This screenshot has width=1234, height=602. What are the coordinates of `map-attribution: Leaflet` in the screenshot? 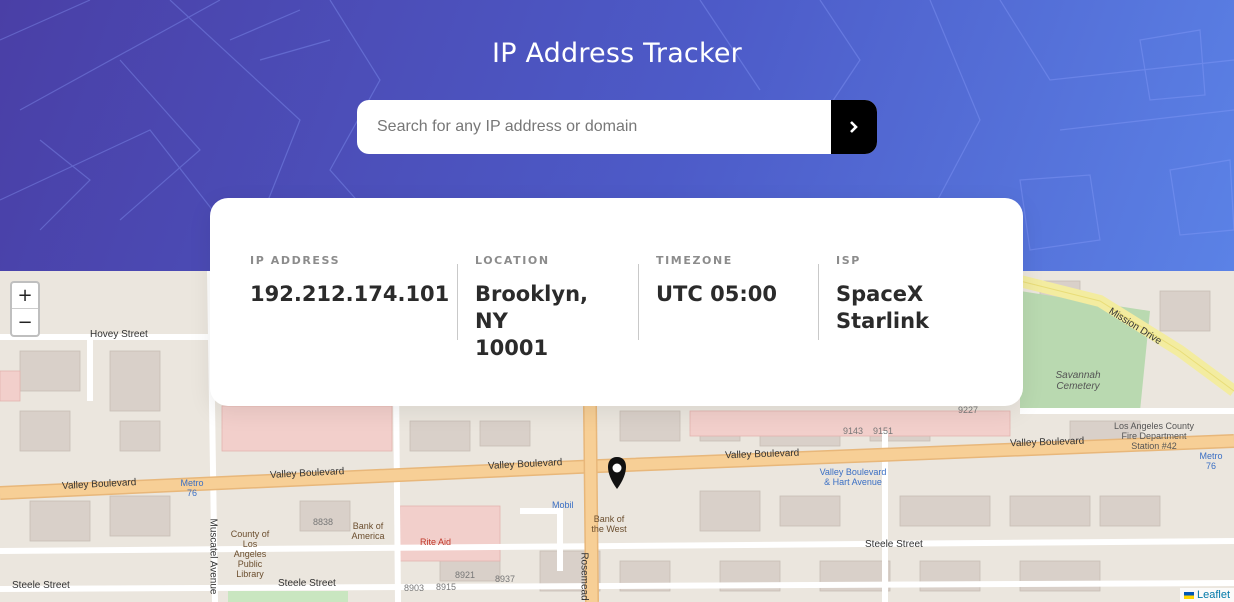 It's located at (1206, 595).